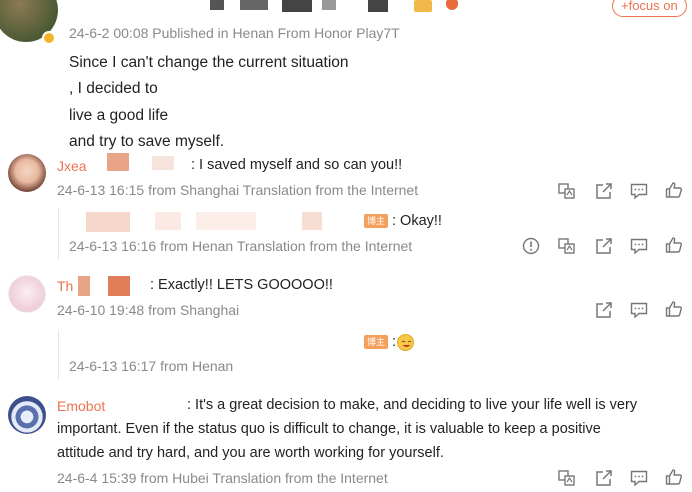 The image size is (692, 492). Describe the element at coordinates (297, 165) in the screenshot. I see `comment-text: : I saved myself and so can you!!` at that location.